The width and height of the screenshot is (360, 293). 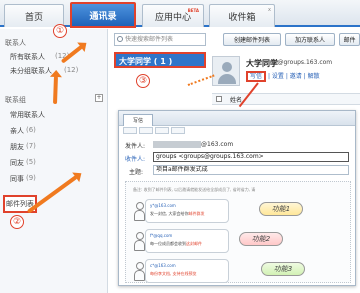 What do you see at coordinates (120, 39) in the screenshot?
I see `search-icon` at bounding box center [120, 39].